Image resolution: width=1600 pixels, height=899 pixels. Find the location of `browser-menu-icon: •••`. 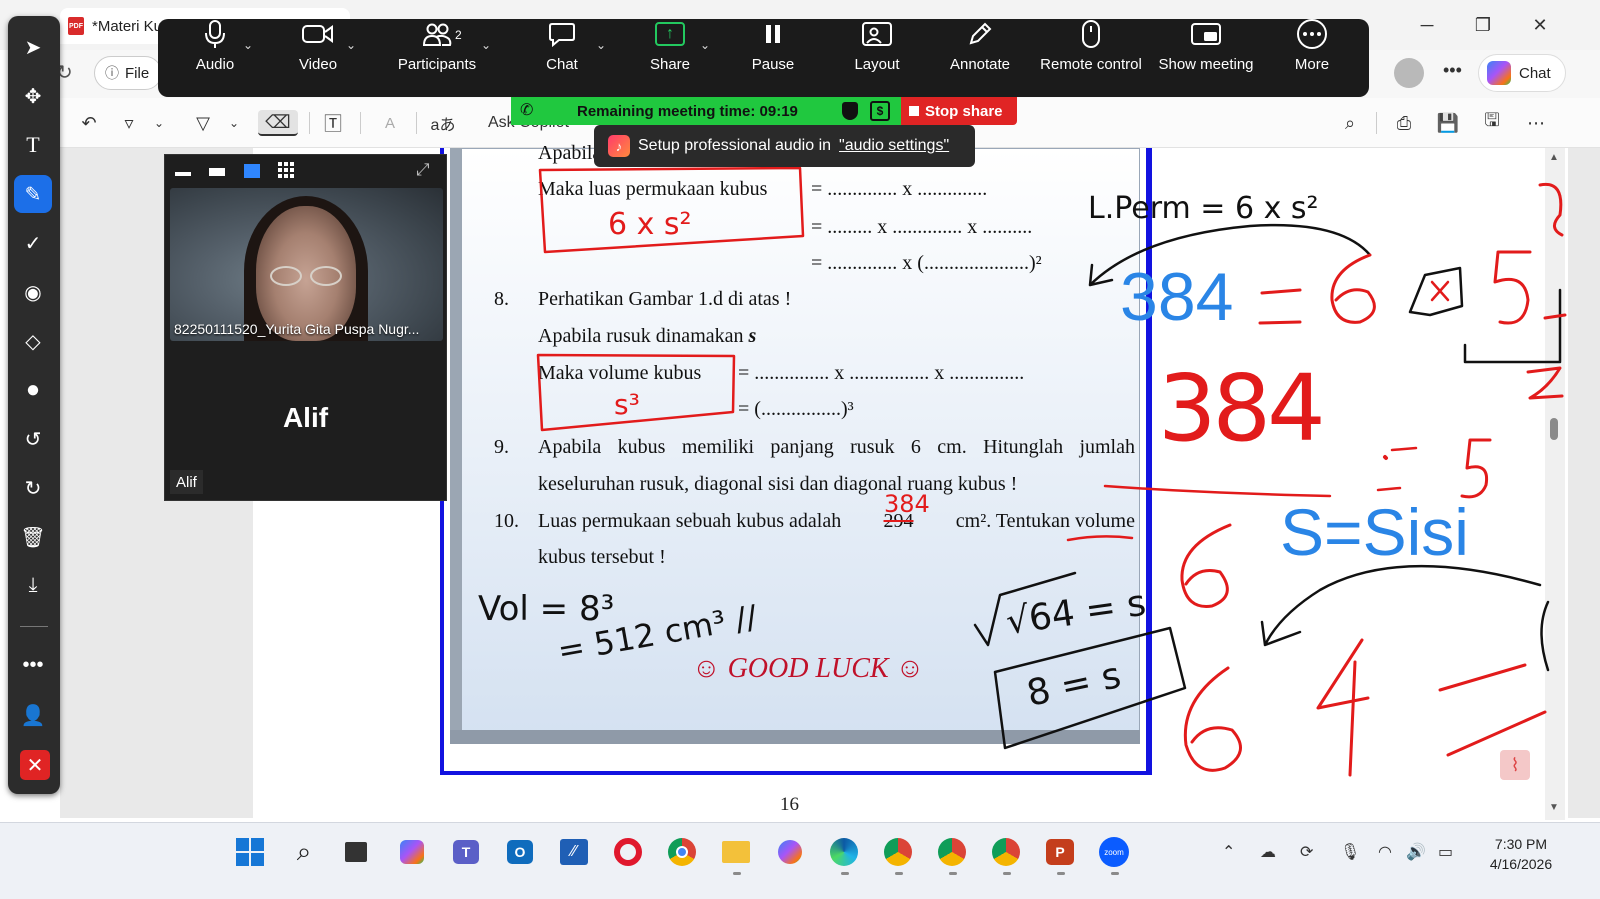

browser-menu-icon: ••• is located at coordinates (1452, 70).